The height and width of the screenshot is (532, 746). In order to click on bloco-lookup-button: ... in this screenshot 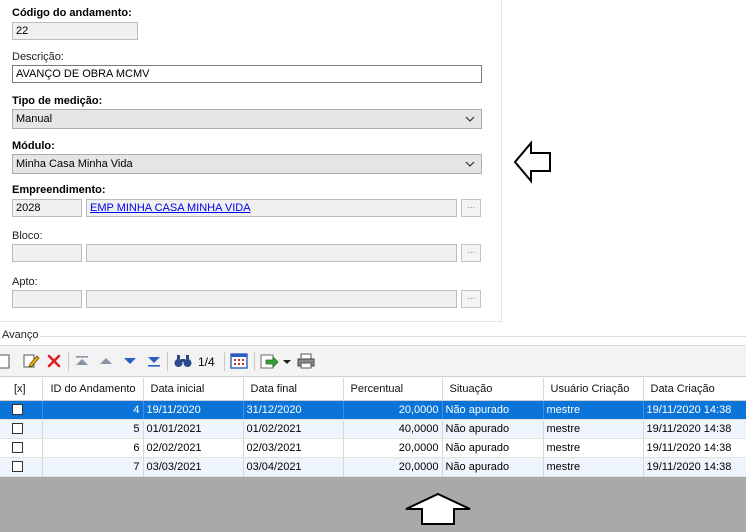, I will do `click(471, 253)`.